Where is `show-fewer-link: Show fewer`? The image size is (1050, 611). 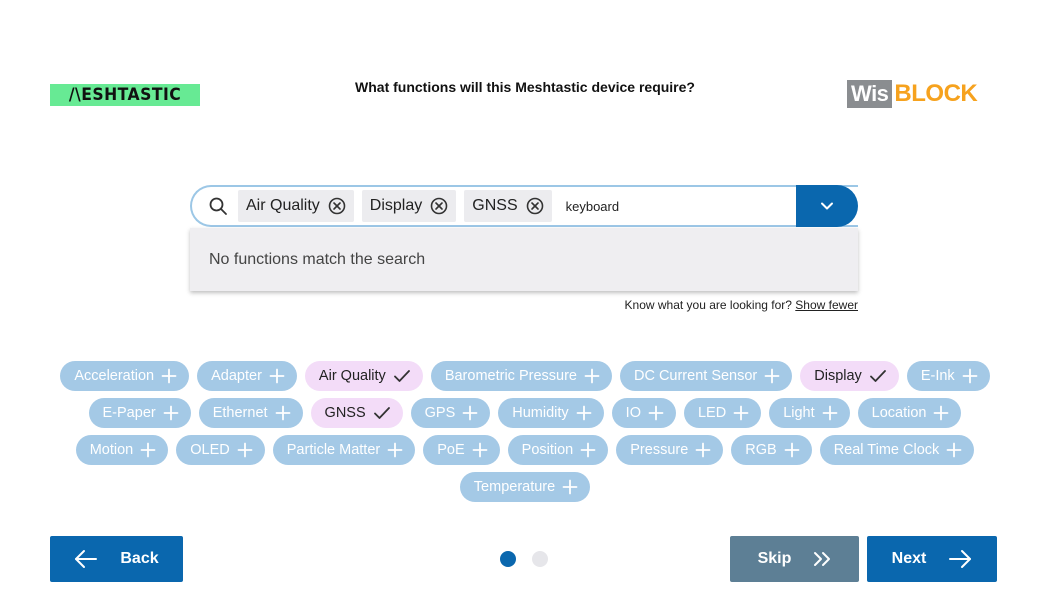 show-fewer-link: Show fewer is located at coordinates (826, 305).